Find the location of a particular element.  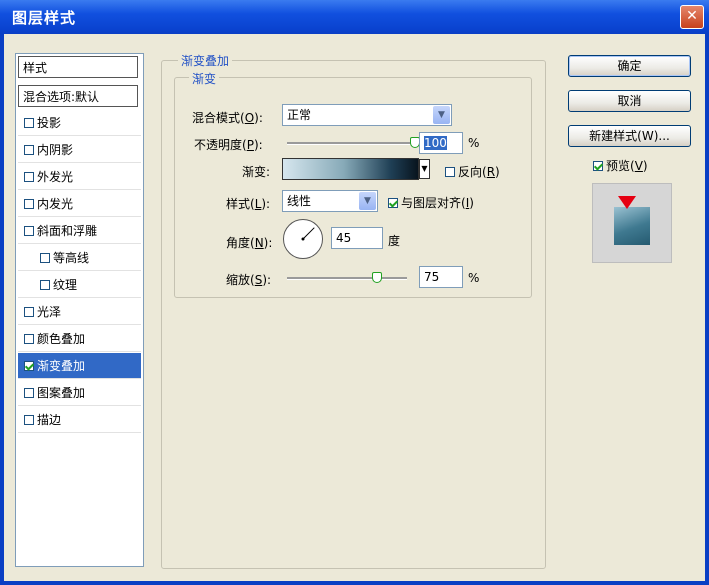

scale-label: 缩放(S): is located at coordinates (249, 280).